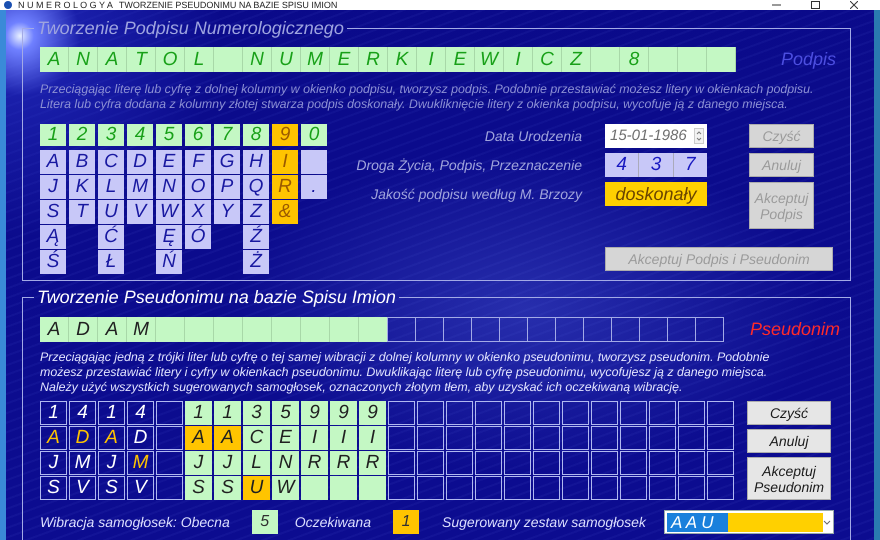  I want to click on letter-tile: H, so click(256, 162).